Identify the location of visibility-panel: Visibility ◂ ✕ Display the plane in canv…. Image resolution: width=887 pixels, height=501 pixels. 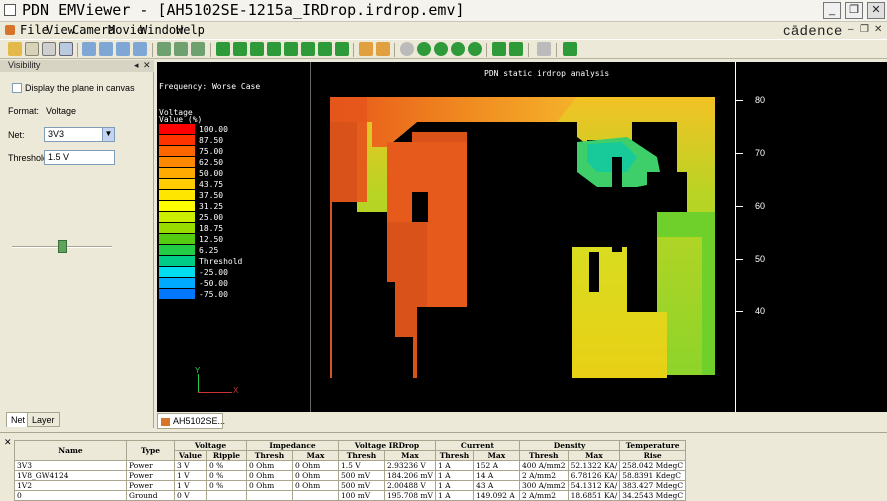
(77, 244).